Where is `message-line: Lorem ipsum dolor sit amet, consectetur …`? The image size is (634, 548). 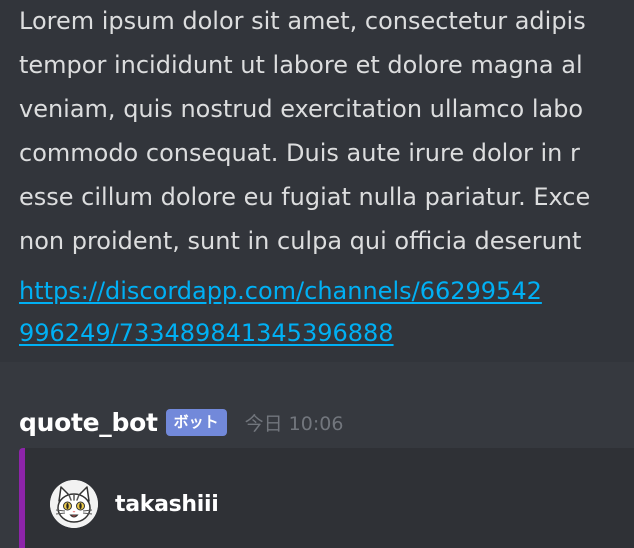
message-line: Lorem ipsum dolor sit amet, consectetur … is located at coordinates (302, 21).